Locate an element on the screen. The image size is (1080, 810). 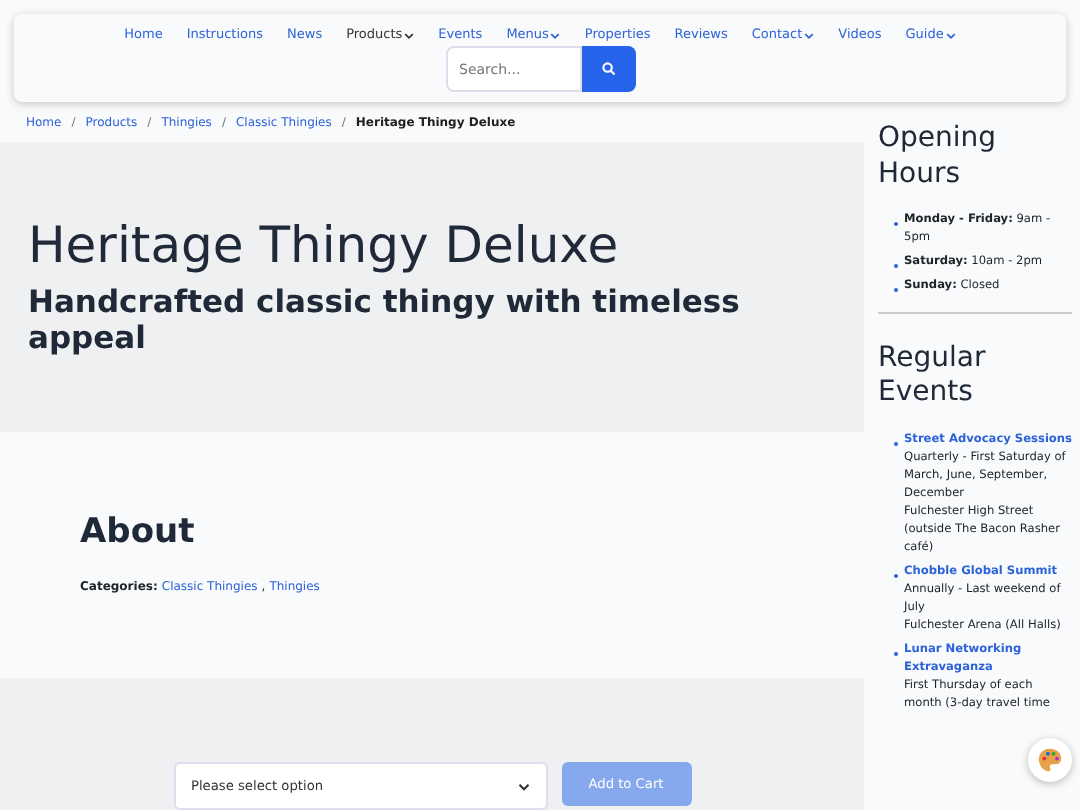
search-button is located at coordinates (608, 69).